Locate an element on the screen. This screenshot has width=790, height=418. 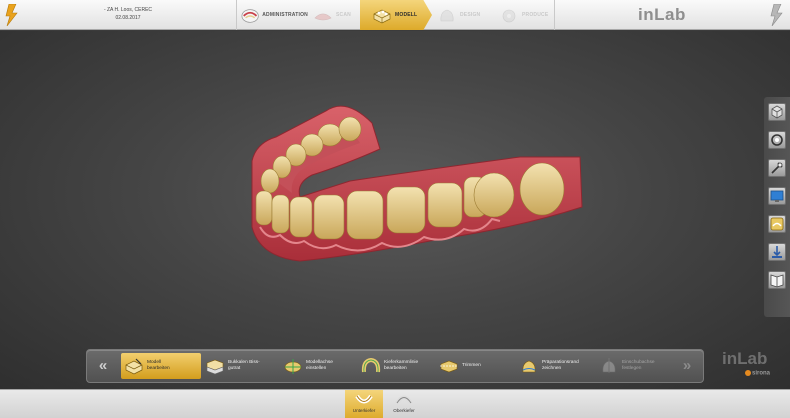
lower-jaw-icon is located at coordinates (364, 399).